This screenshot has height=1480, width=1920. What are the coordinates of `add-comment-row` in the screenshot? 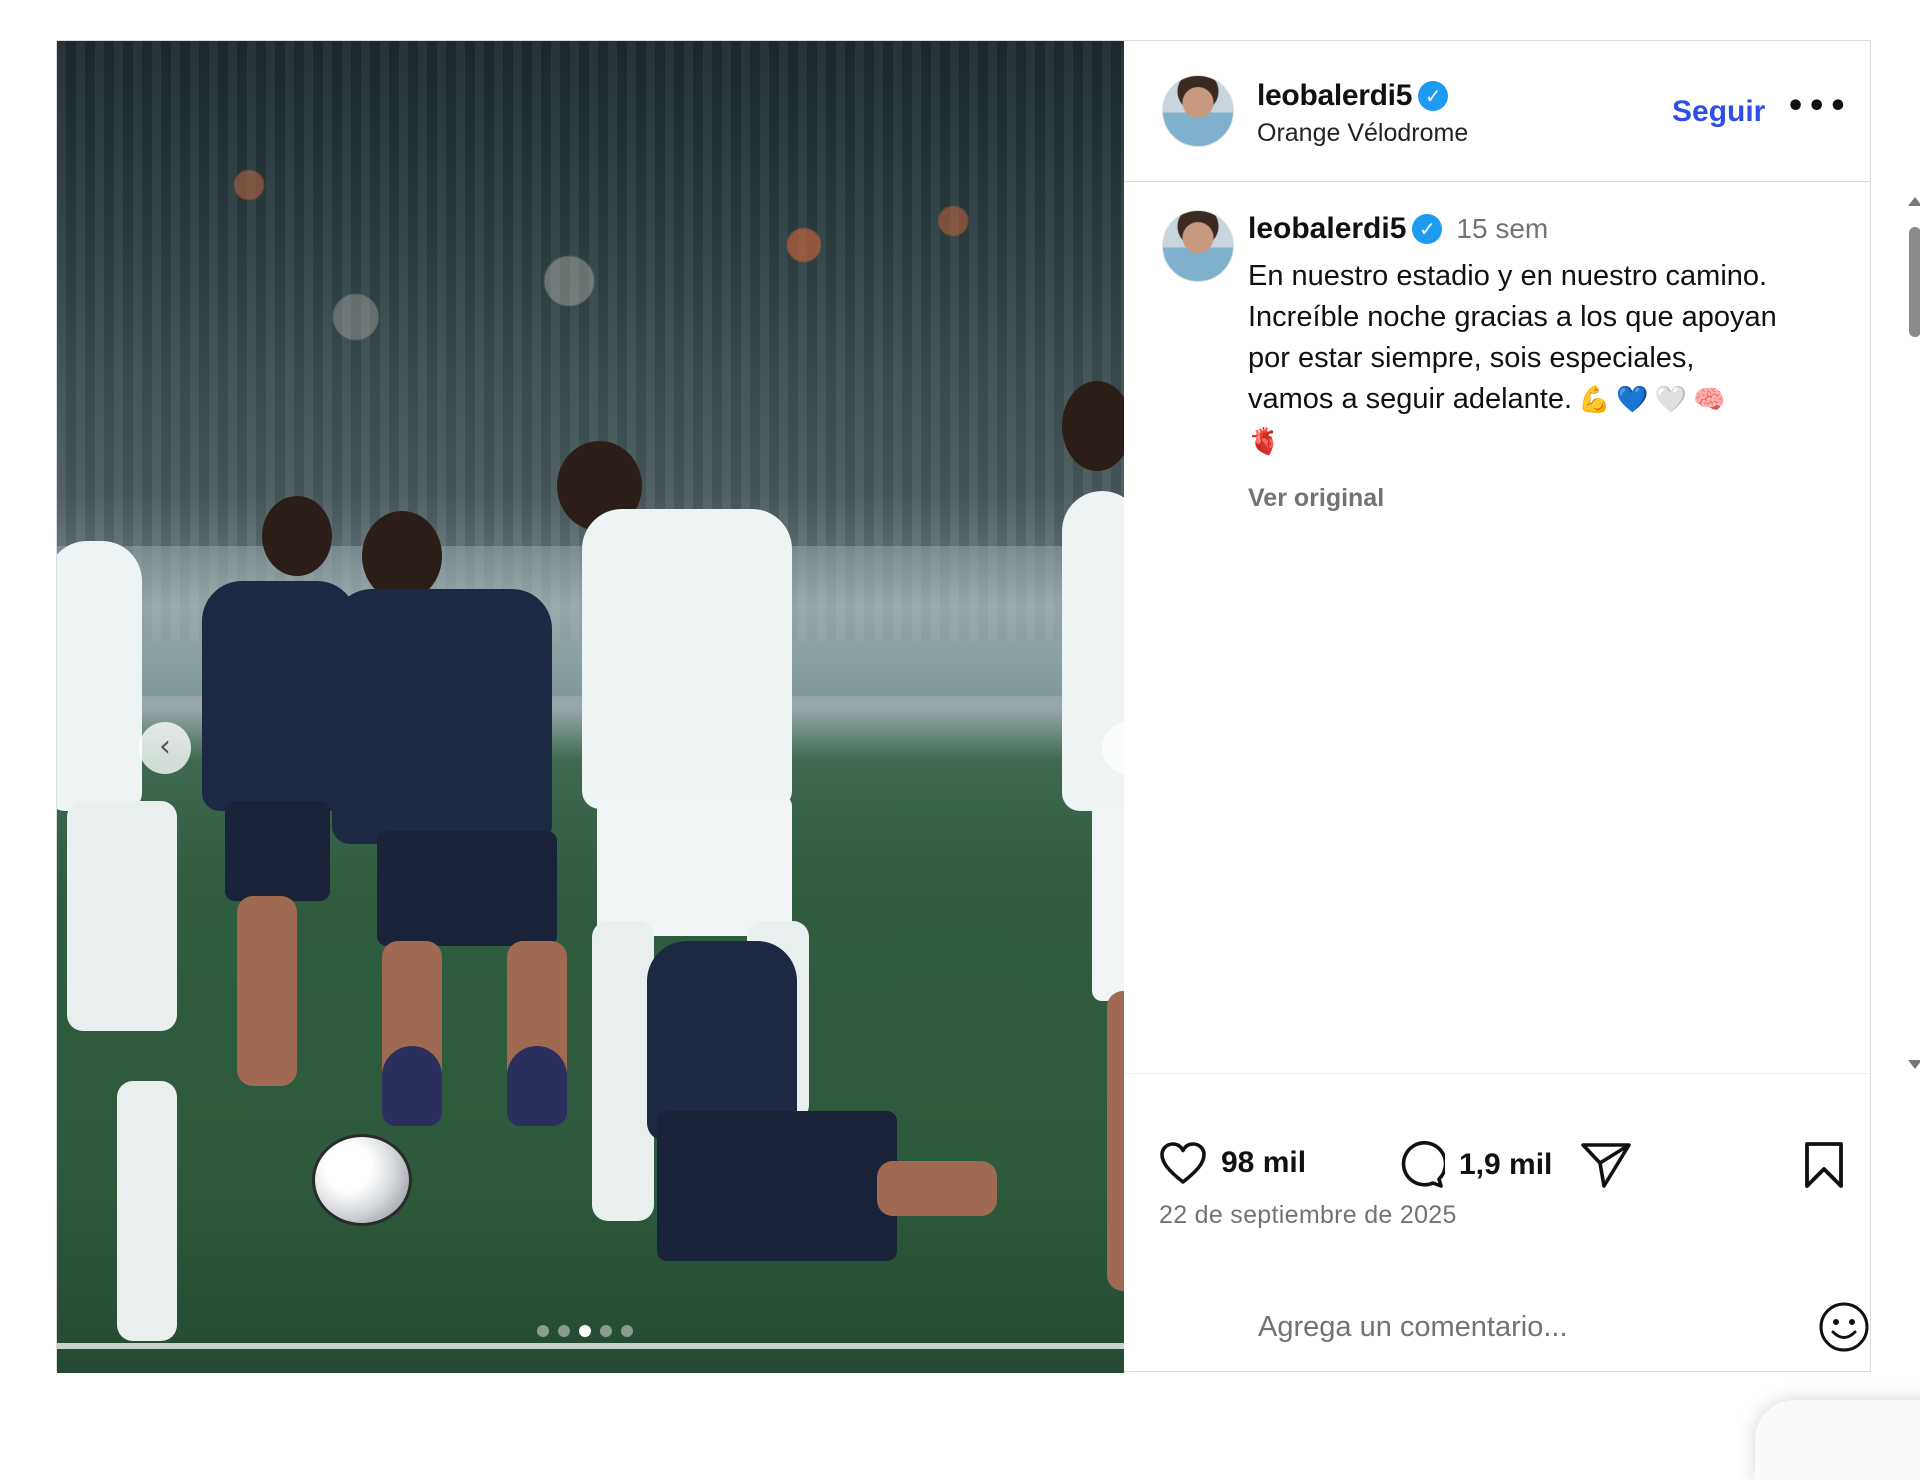 It's located at (1497, 1325).